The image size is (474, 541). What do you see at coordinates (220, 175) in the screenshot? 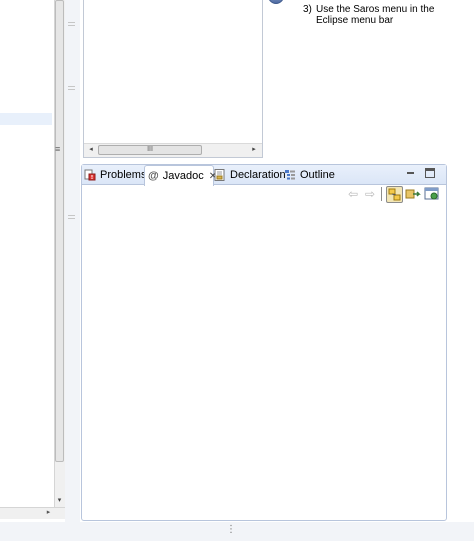
I see `declaration-icon` at bounding box center [220, 175].